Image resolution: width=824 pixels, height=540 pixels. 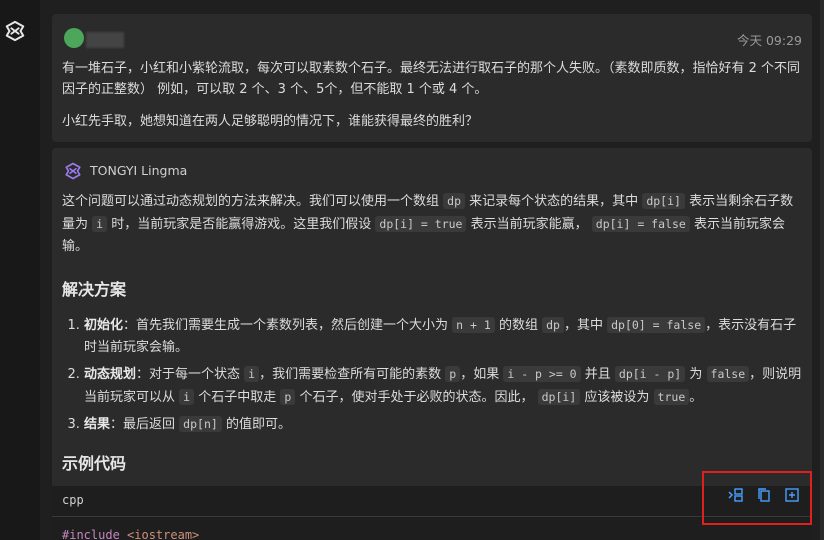 I want to click on text-span: ：首先我们需要生成一个素数列表，然后创建一个大小为, so click(x=286, y=325).